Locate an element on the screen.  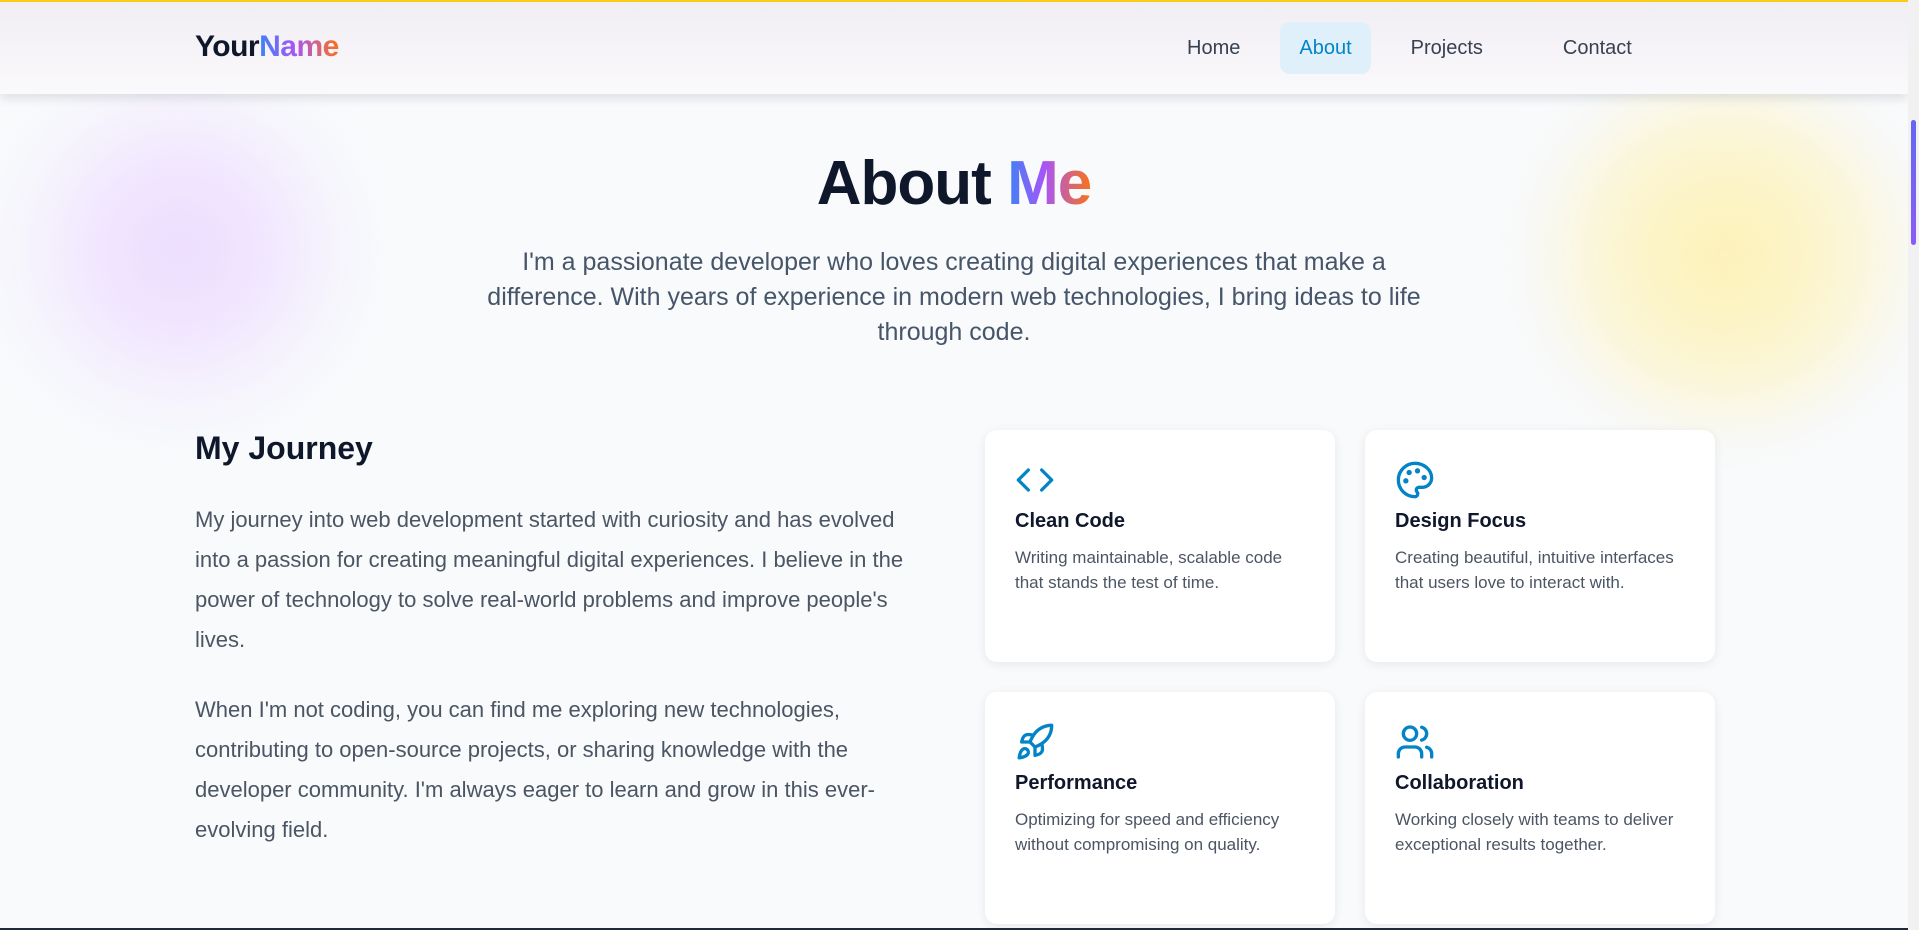
page-title: About Me is located at coordinates (954, 183).